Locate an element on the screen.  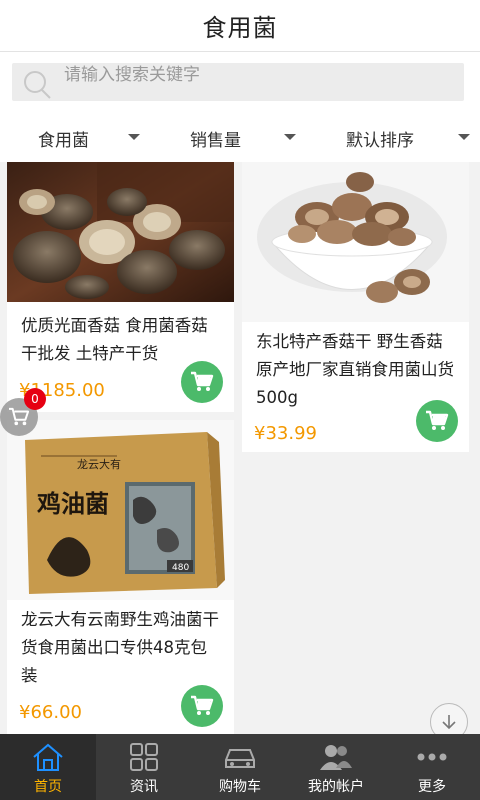
product-card: 优质光面香菇 食用菌香菇干批发 土特产干货 ¥1185.00 is located at coordinates (120, 287).